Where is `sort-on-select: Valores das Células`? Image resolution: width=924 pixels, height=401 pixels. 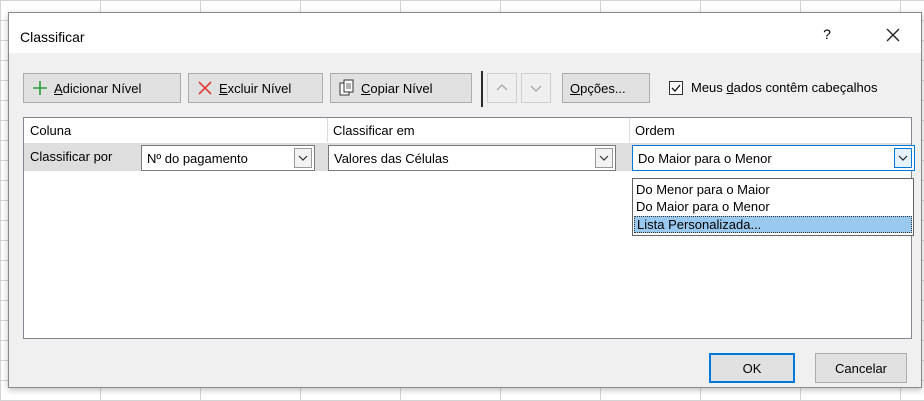
sort-on-select: Valores das Células is located at coordinates (472, 158).